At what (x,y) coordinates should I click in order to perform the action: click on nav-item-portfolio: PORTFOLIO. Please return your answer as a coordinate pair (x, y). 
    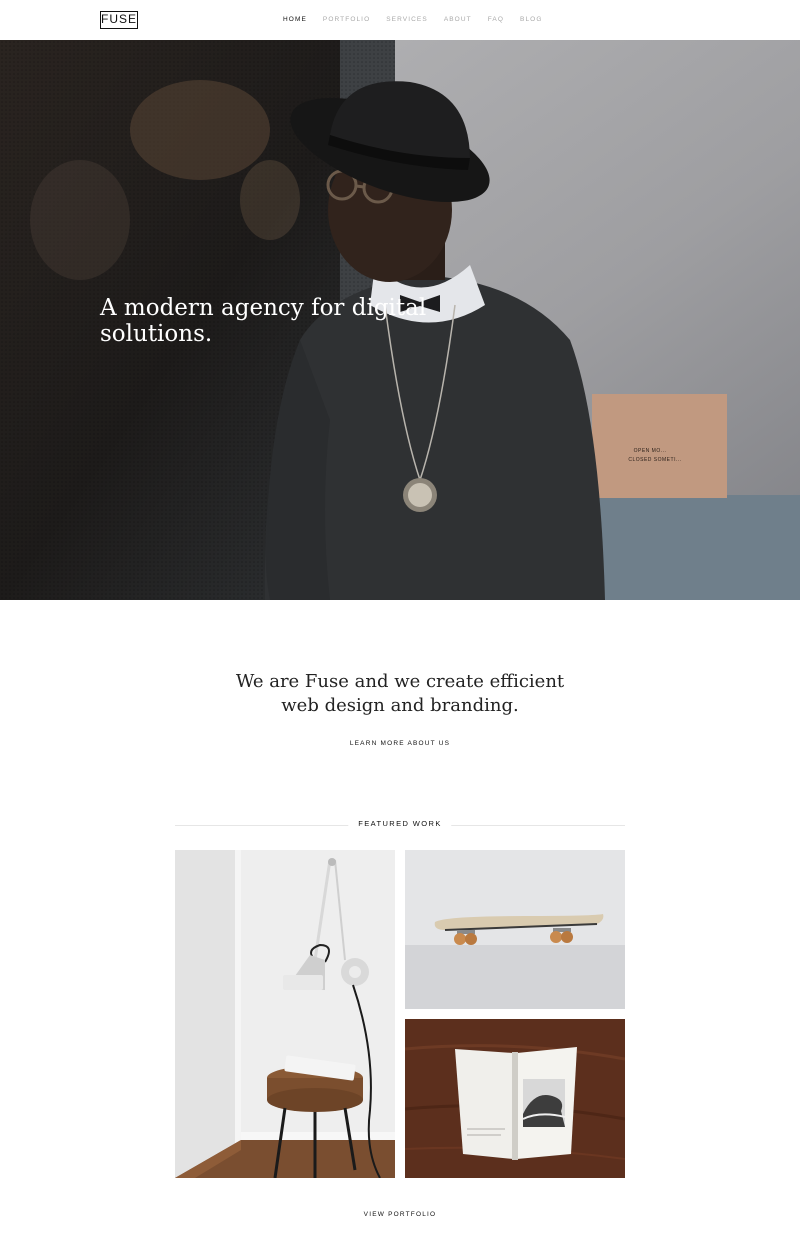
    Looking at the image, I should click on (346, 20).